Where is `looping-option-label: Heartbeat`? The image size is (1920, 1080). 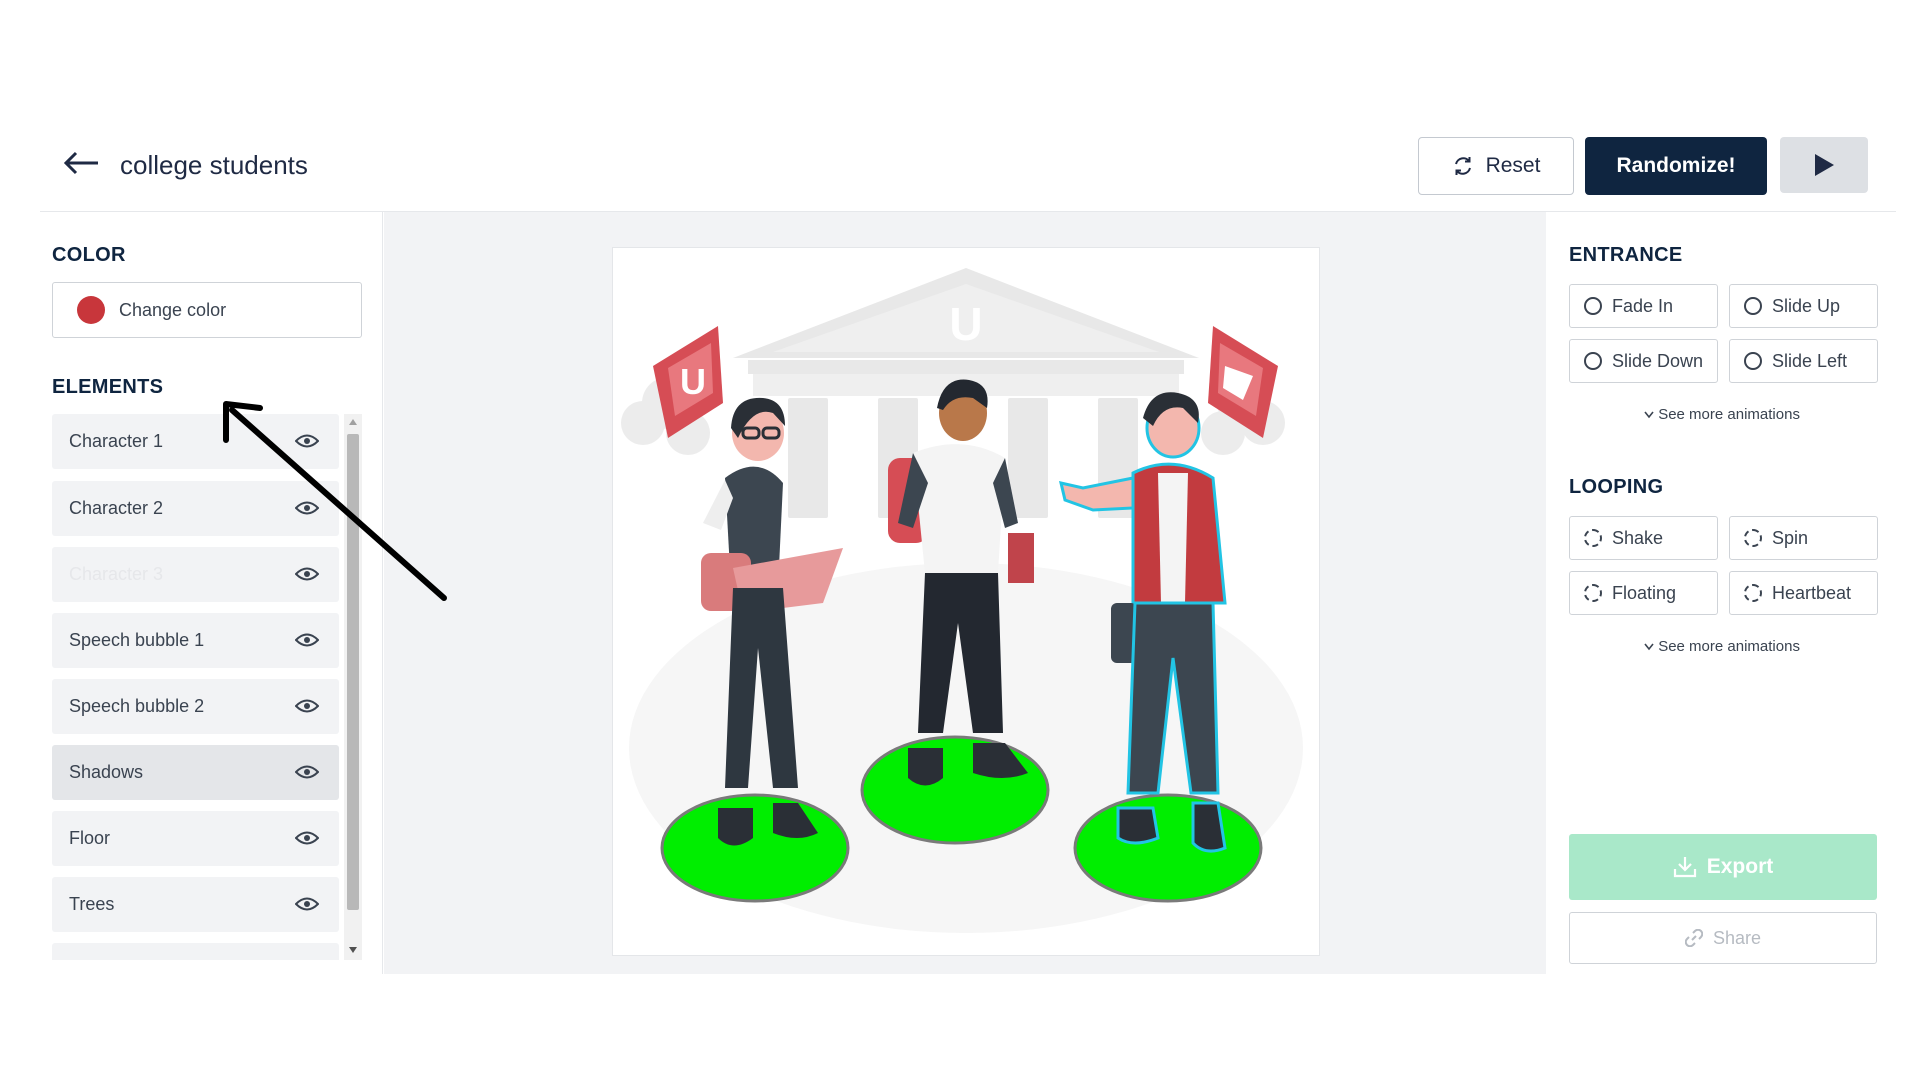
looping-option-label: Heartbeat is located at coordinates (1812, 592).